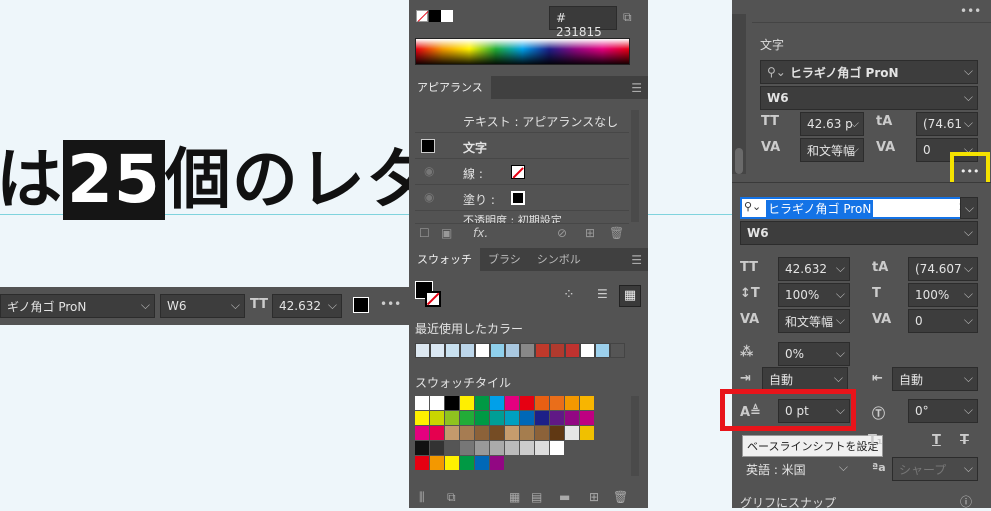  I want to click on language-dropdown: 英語 : 米国 ⌵, so click(796, 469).